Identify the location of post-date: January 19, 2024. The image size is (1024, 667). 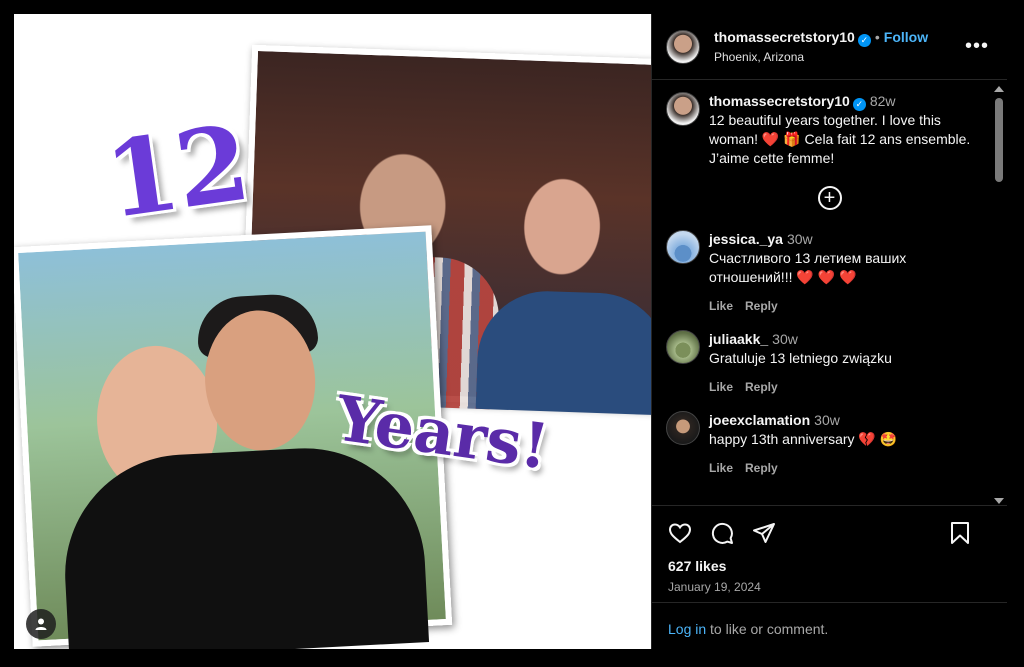
(714, 587).